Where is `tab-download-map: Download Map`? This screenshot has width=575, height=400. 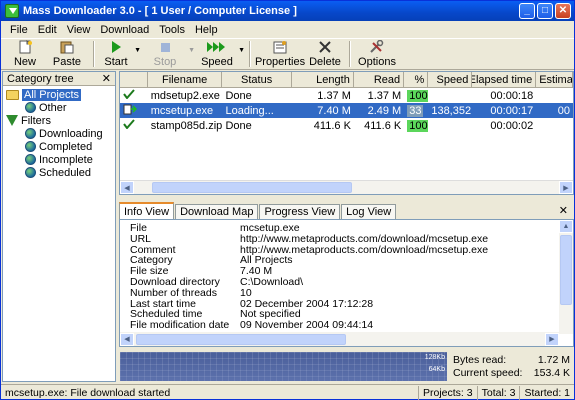 tab-download-map: Download Map is located at coordinates (217, 211).